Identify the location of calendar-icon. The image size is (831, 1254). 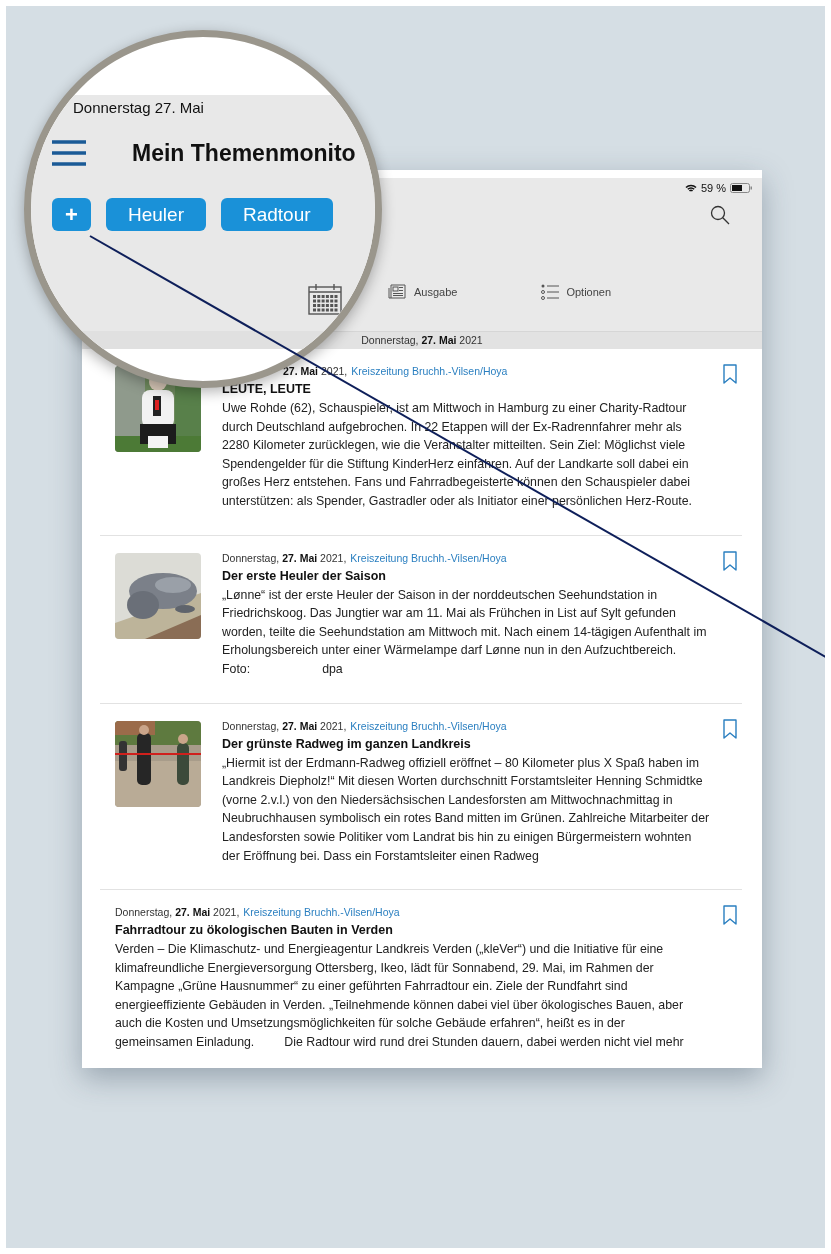
(325, 299).